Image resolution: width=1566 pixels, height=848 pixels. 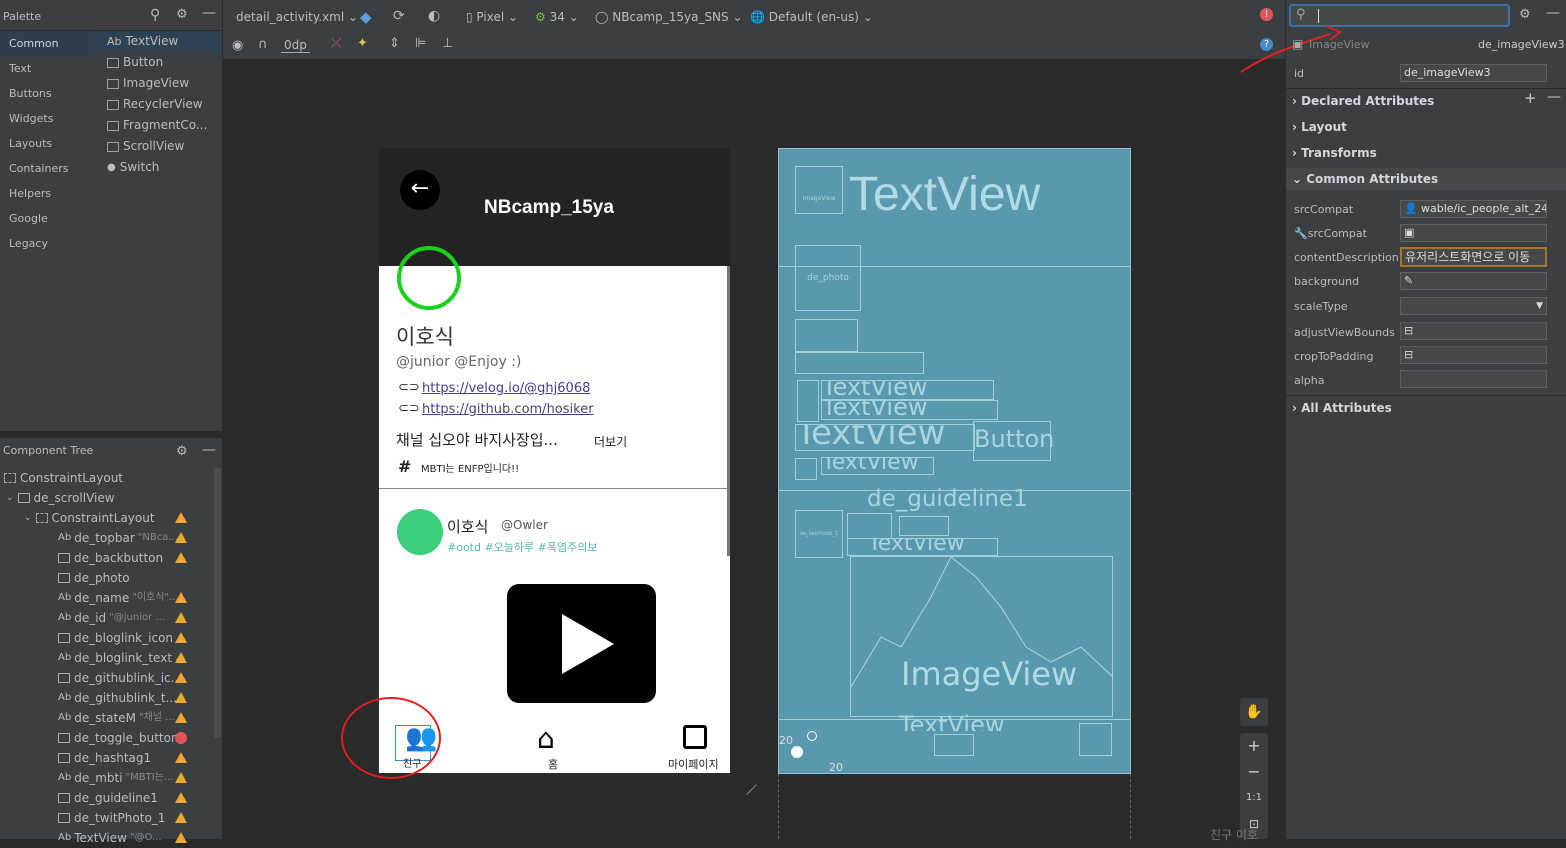 What do you see at coordinates (1473, 281) in the screenshot?
I see `attr-background-value: ✎` at bounding box center [1473, 281].